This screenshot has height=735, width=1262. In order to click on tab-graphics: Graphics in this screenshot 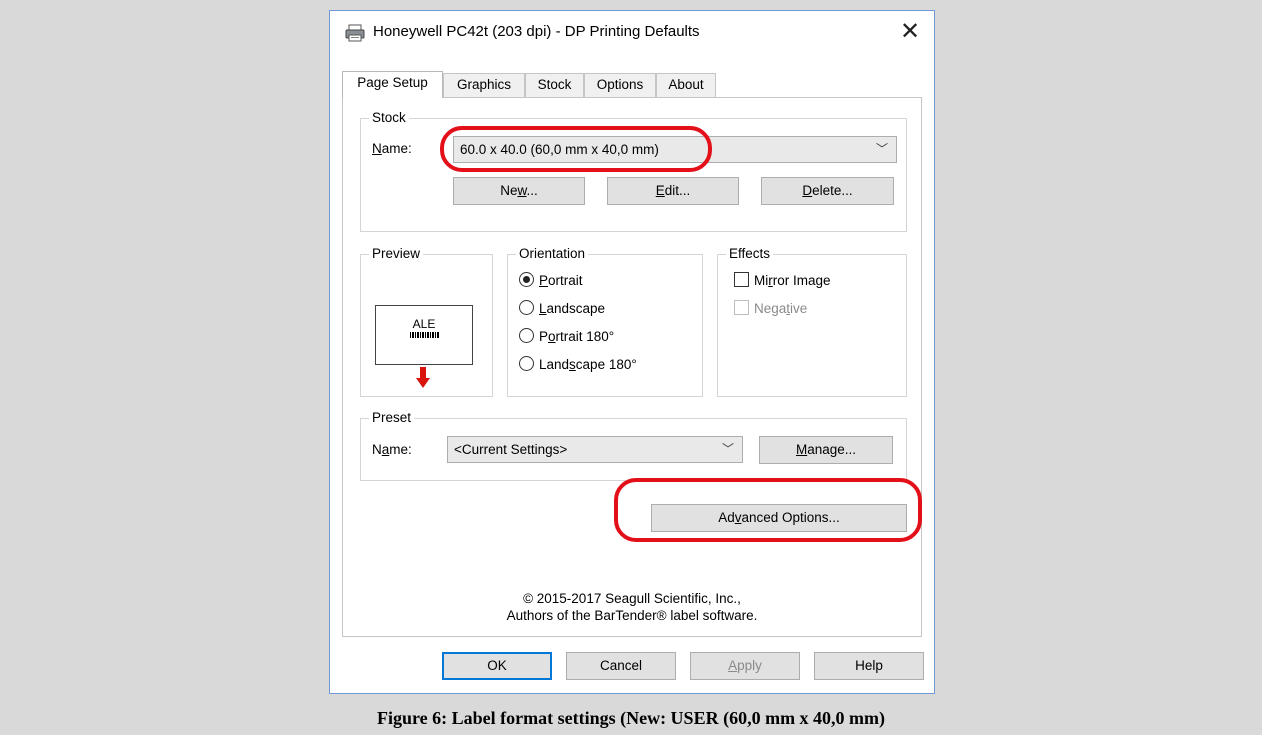, I will do `click(484, 85)`.